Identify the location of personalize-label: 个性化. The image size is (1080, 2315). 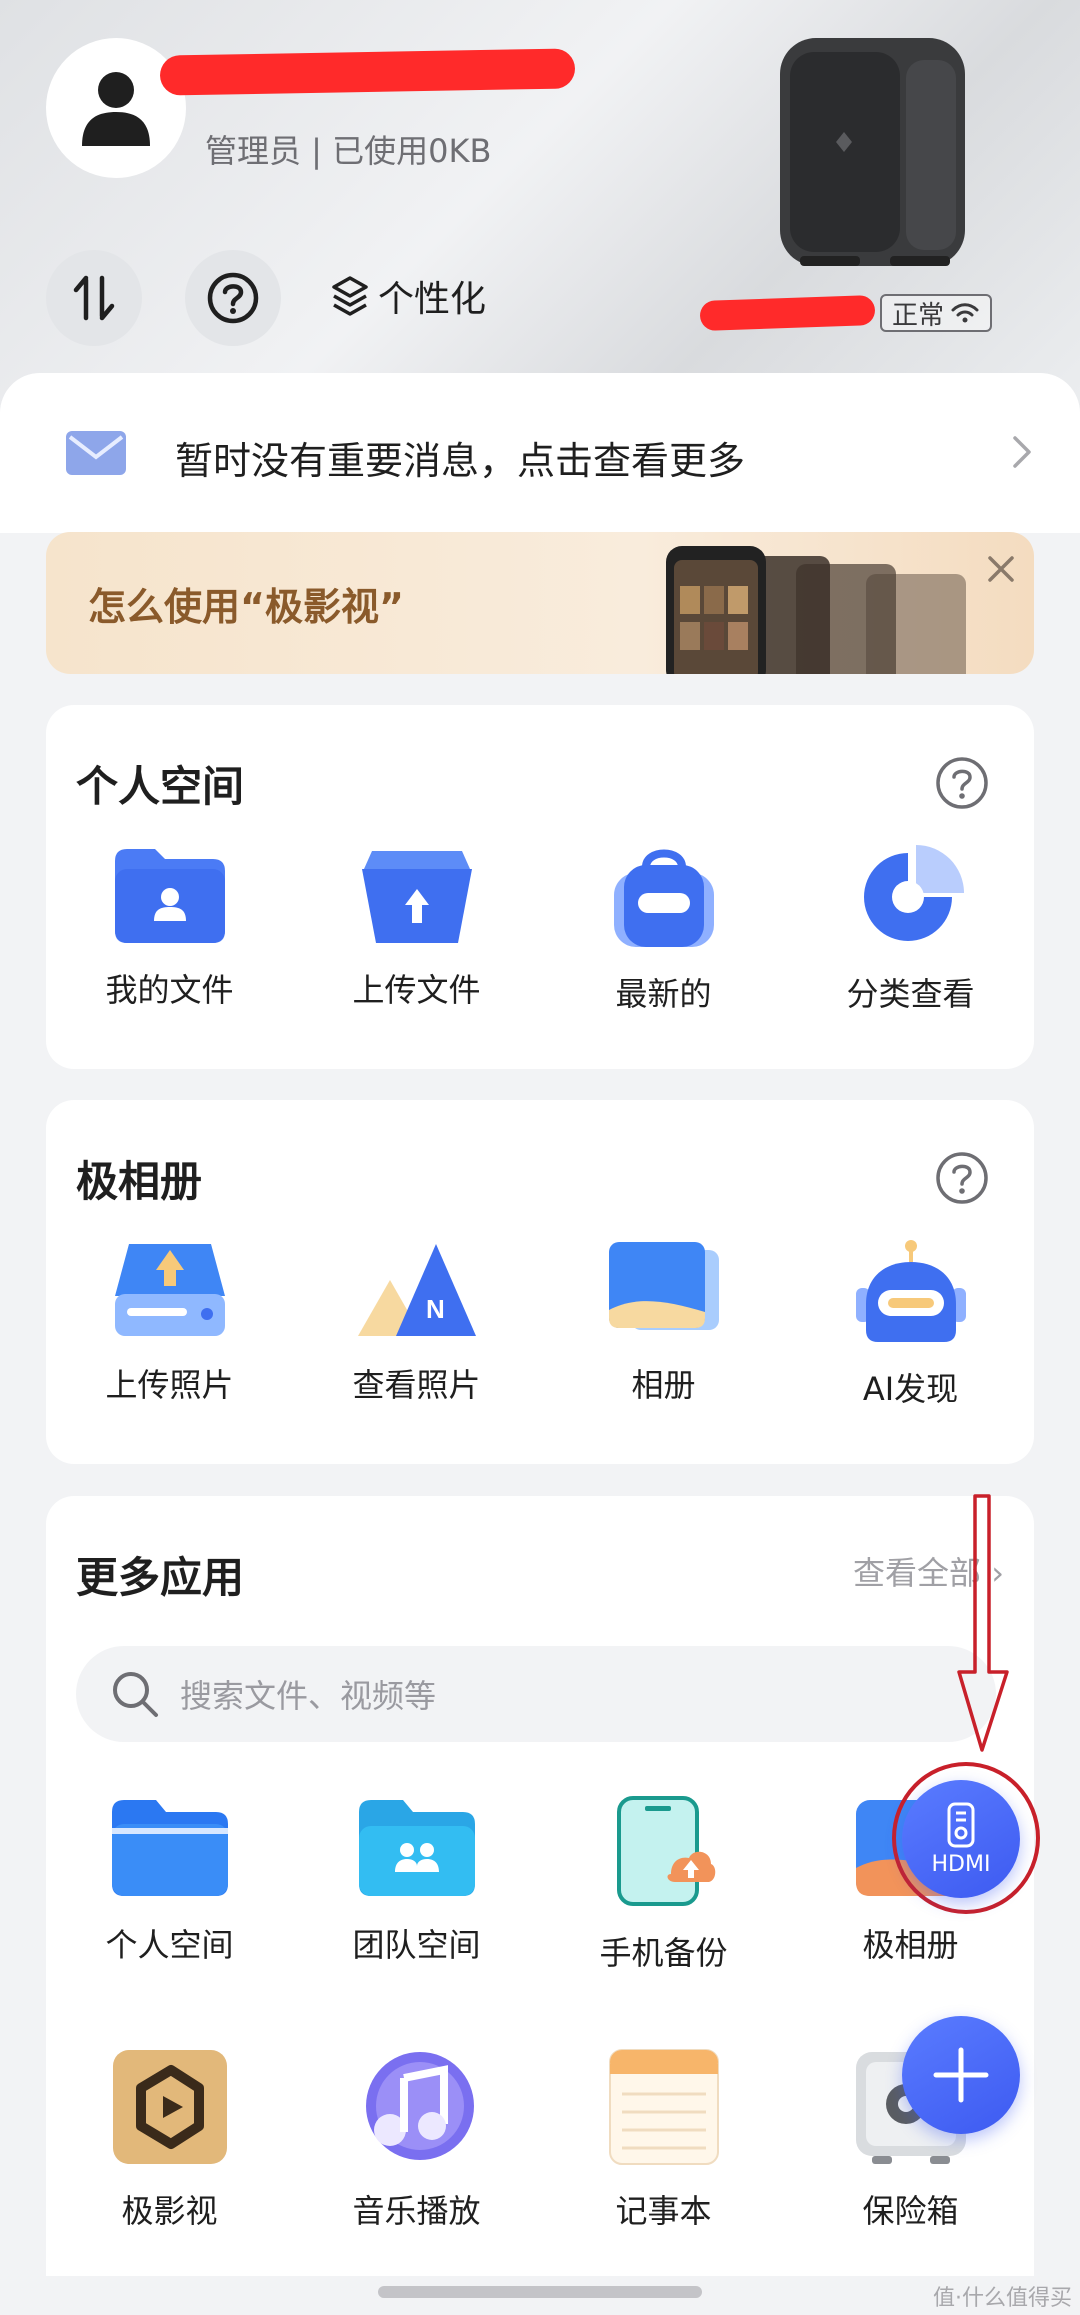
(432, 299).